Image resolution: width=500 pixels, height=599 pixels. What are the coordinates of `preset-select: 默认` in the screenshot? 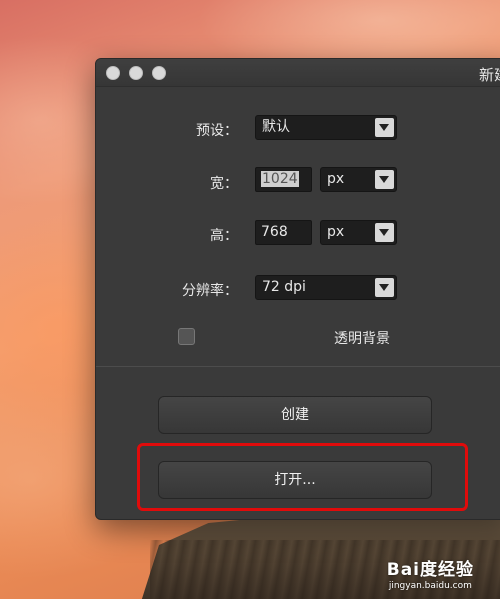 It's located at (326, 127).